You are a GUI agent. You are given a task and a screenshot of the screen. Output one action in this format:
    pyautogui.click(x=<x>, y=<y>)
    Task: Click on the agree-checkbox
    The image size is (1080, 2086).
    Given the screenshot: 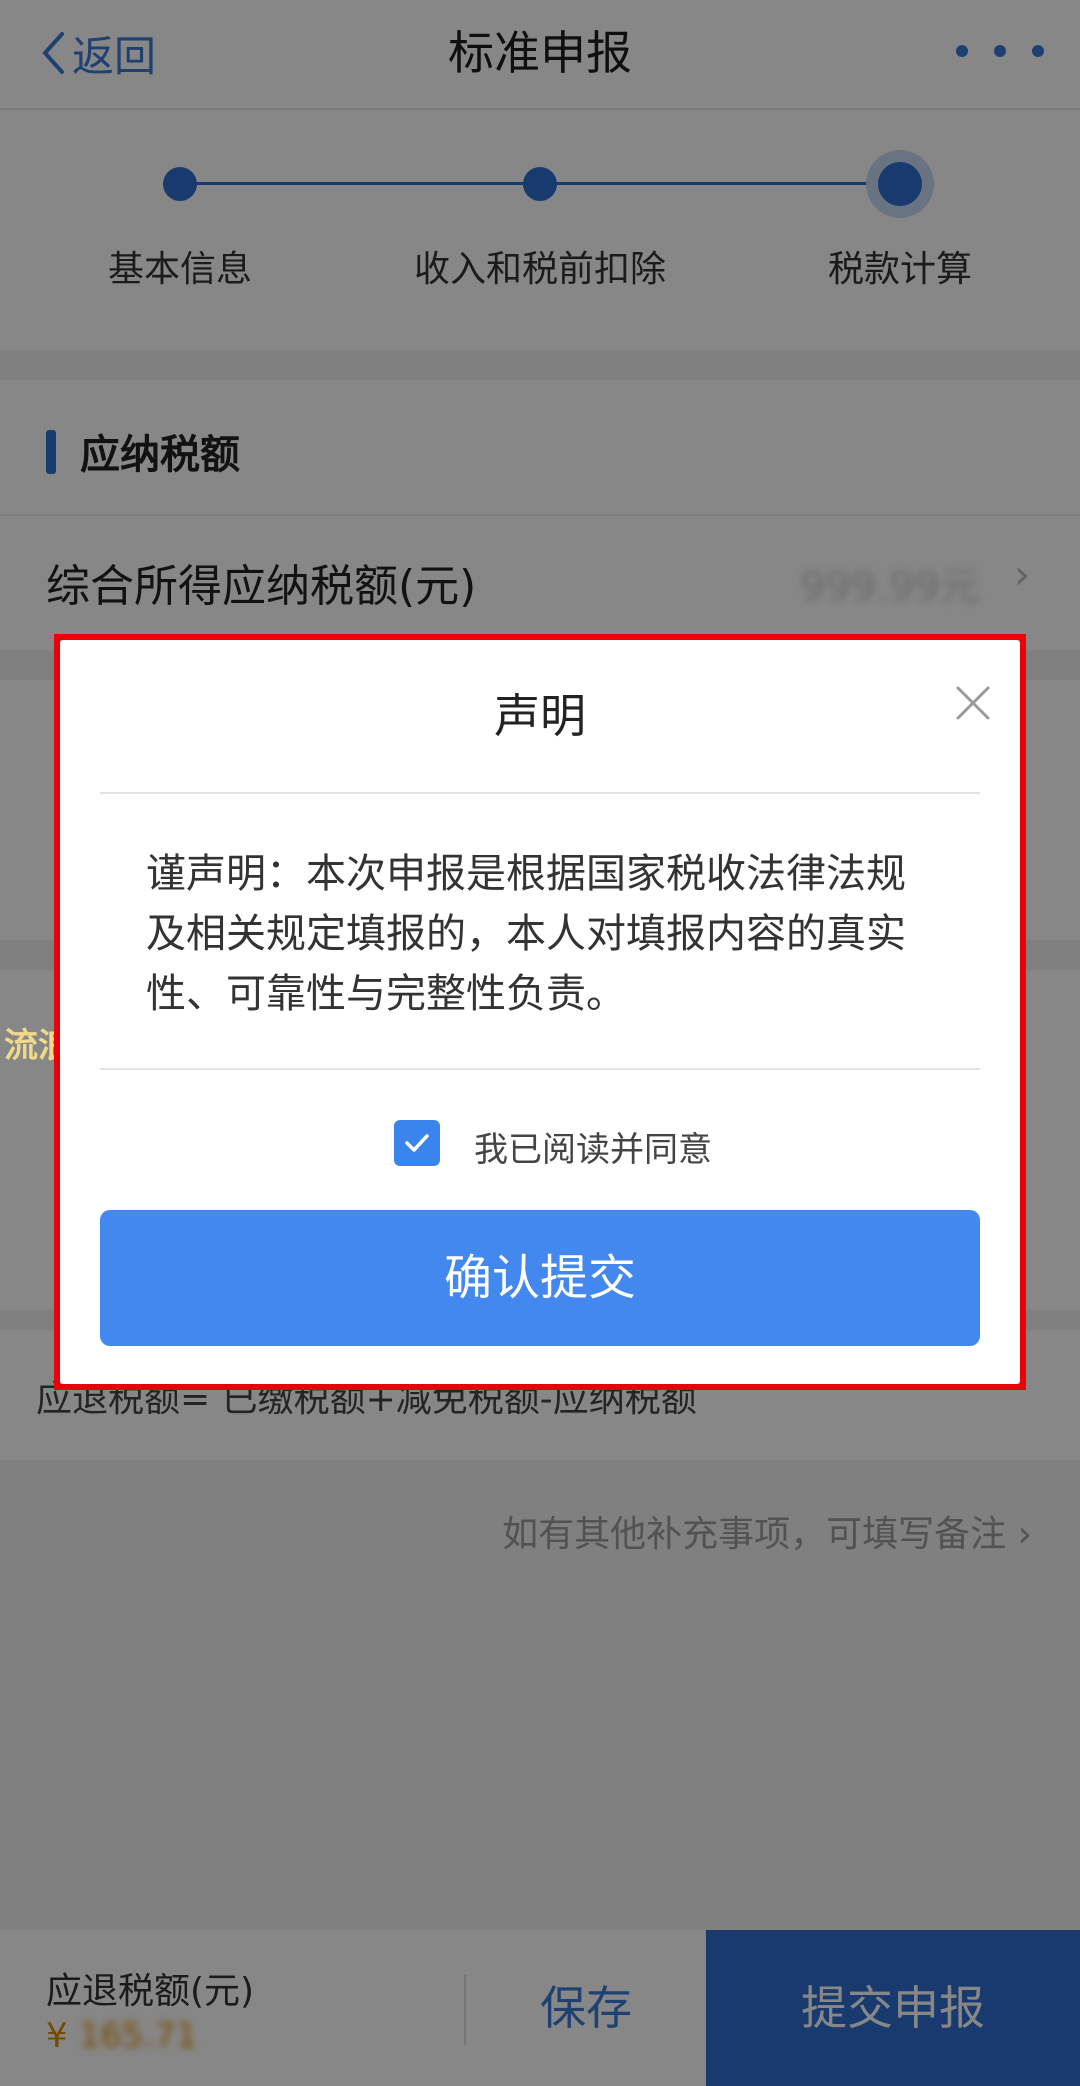 What is the action you would take?
    pyautogui.click(x=417, y=1143)
    